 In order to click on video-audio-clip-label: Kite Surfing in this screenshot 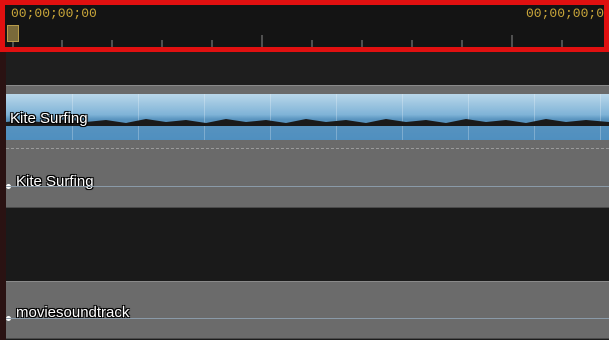, I will do `click(55, 181)`.